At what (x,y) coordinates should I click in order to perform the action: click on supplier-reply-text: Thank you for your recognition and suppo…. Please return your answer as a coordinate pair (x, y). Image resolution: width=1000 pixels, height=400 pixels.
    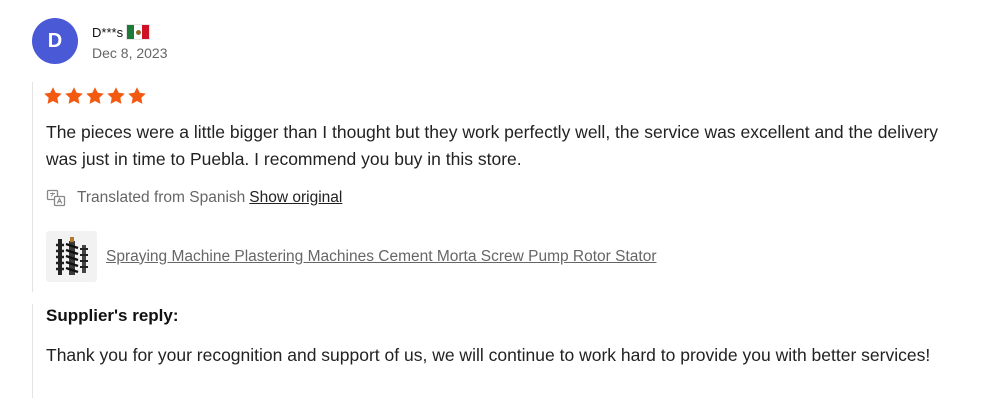
    Looking at the image, I should click on (488, 355).